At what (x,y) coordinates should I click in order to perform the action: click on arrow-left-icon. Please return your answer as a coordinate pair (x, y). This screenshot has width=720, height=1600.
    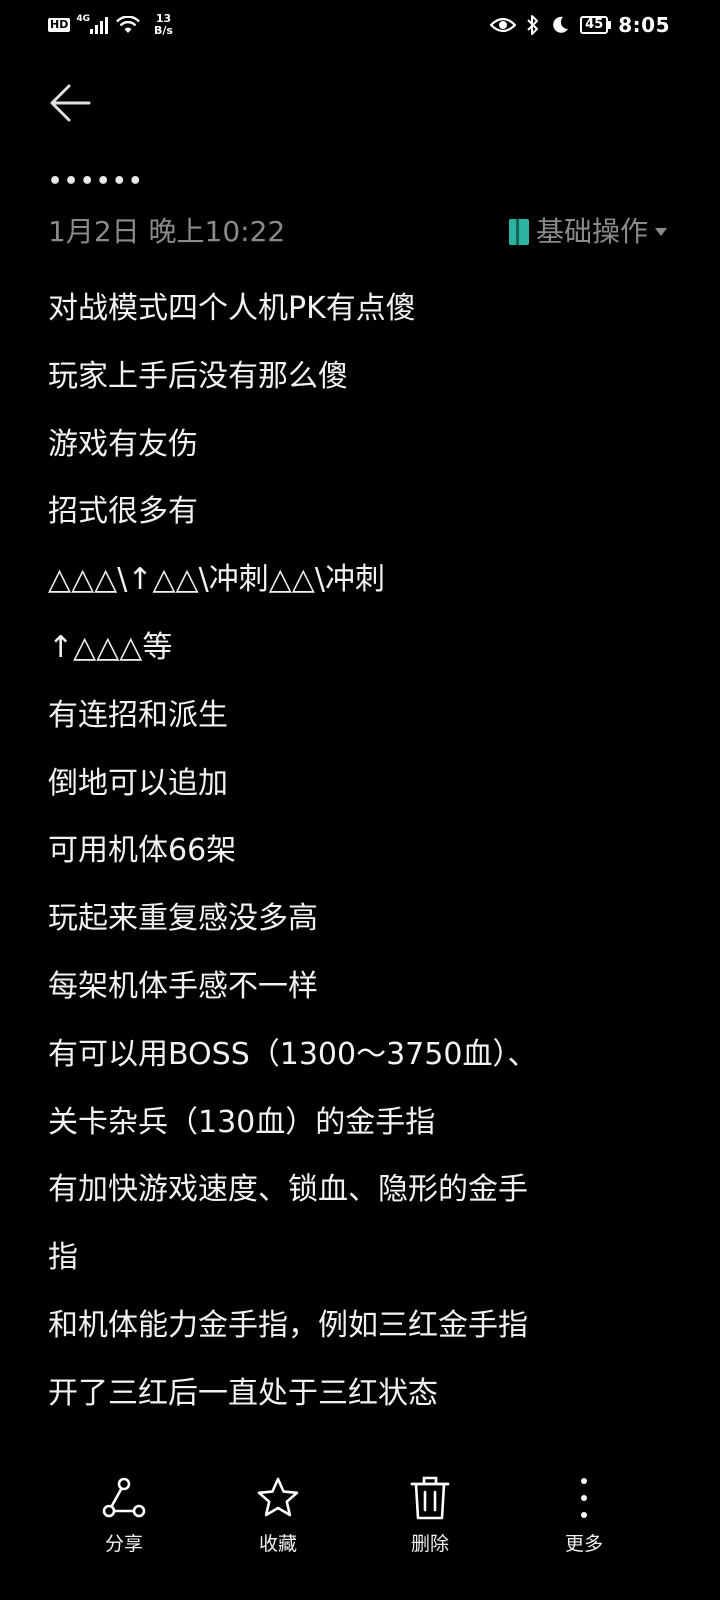
    Looking at the image, I should click on (70, 103).